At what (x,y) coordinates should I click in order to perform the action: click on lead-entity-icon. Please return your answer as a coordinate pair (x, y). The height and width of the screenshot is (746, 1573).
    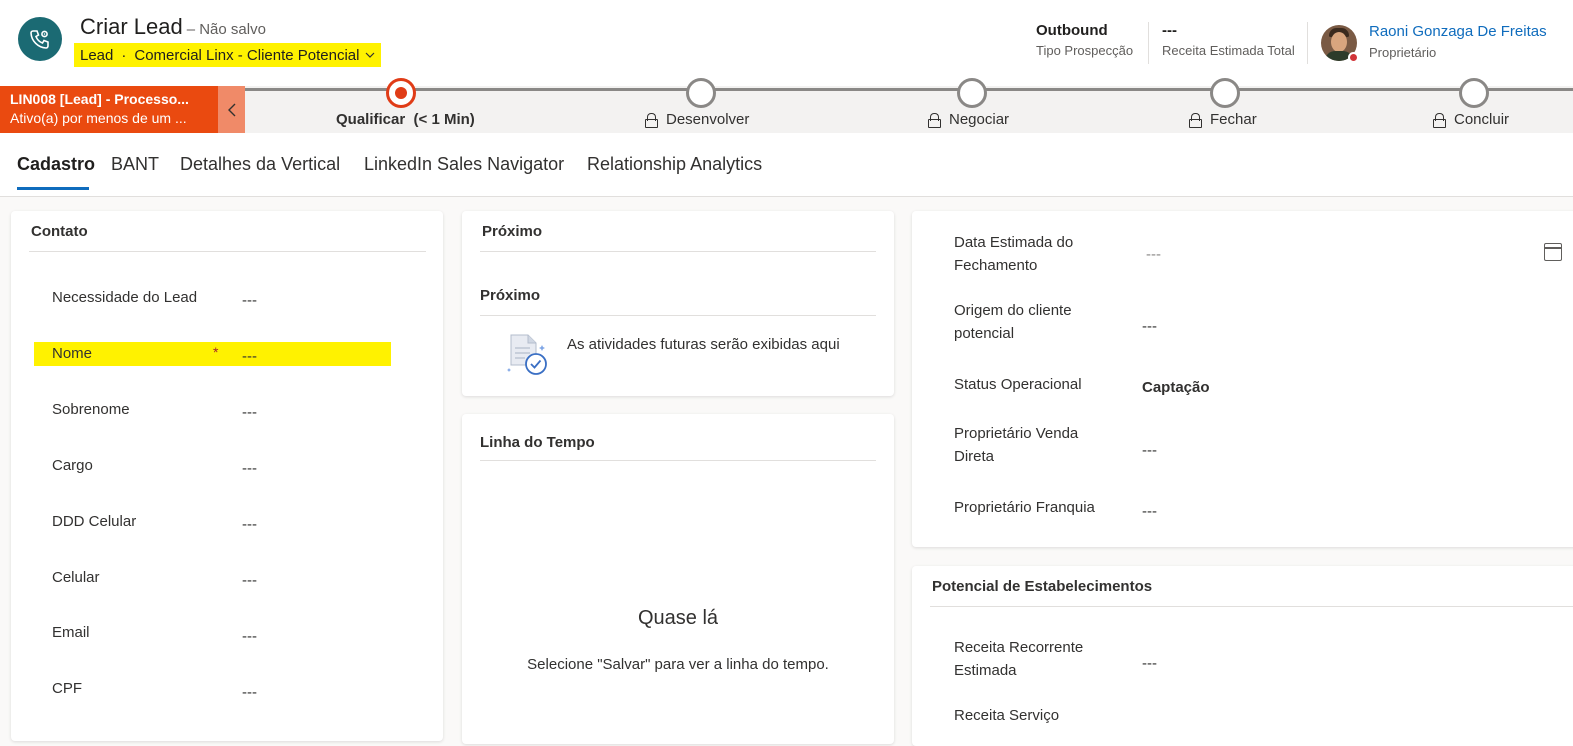
    Looking at the image, I should click on (40, 39).